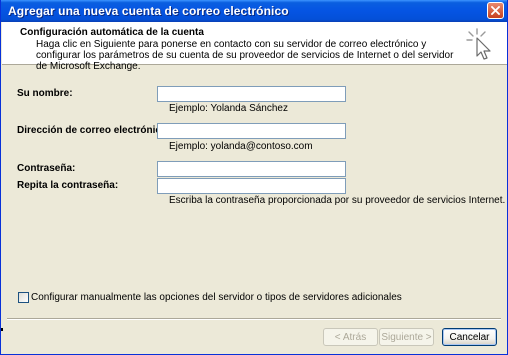 The image size is (508, 355). What do you see at coordinates (228, 108) in the screenshot?
I see `name-hint: Ejemplo: Yolanda Sánchez` at bounding box center [228, 108].